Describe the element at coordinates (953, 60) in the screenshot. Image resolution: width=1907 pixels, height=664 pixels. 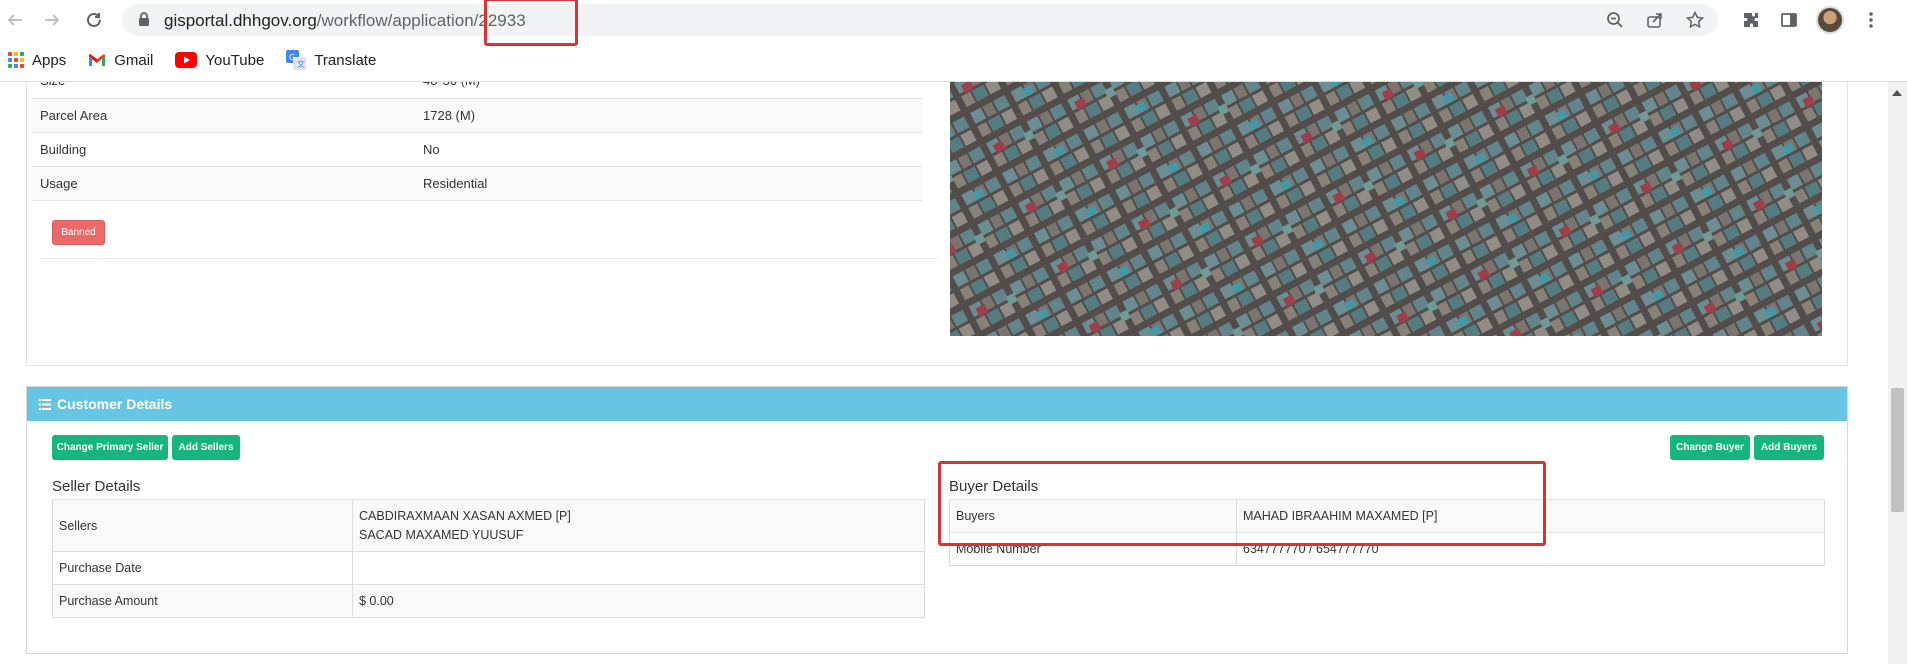
I see `bookmarks-bar: Apps Gmail YouTube G文 Translate` at that location.